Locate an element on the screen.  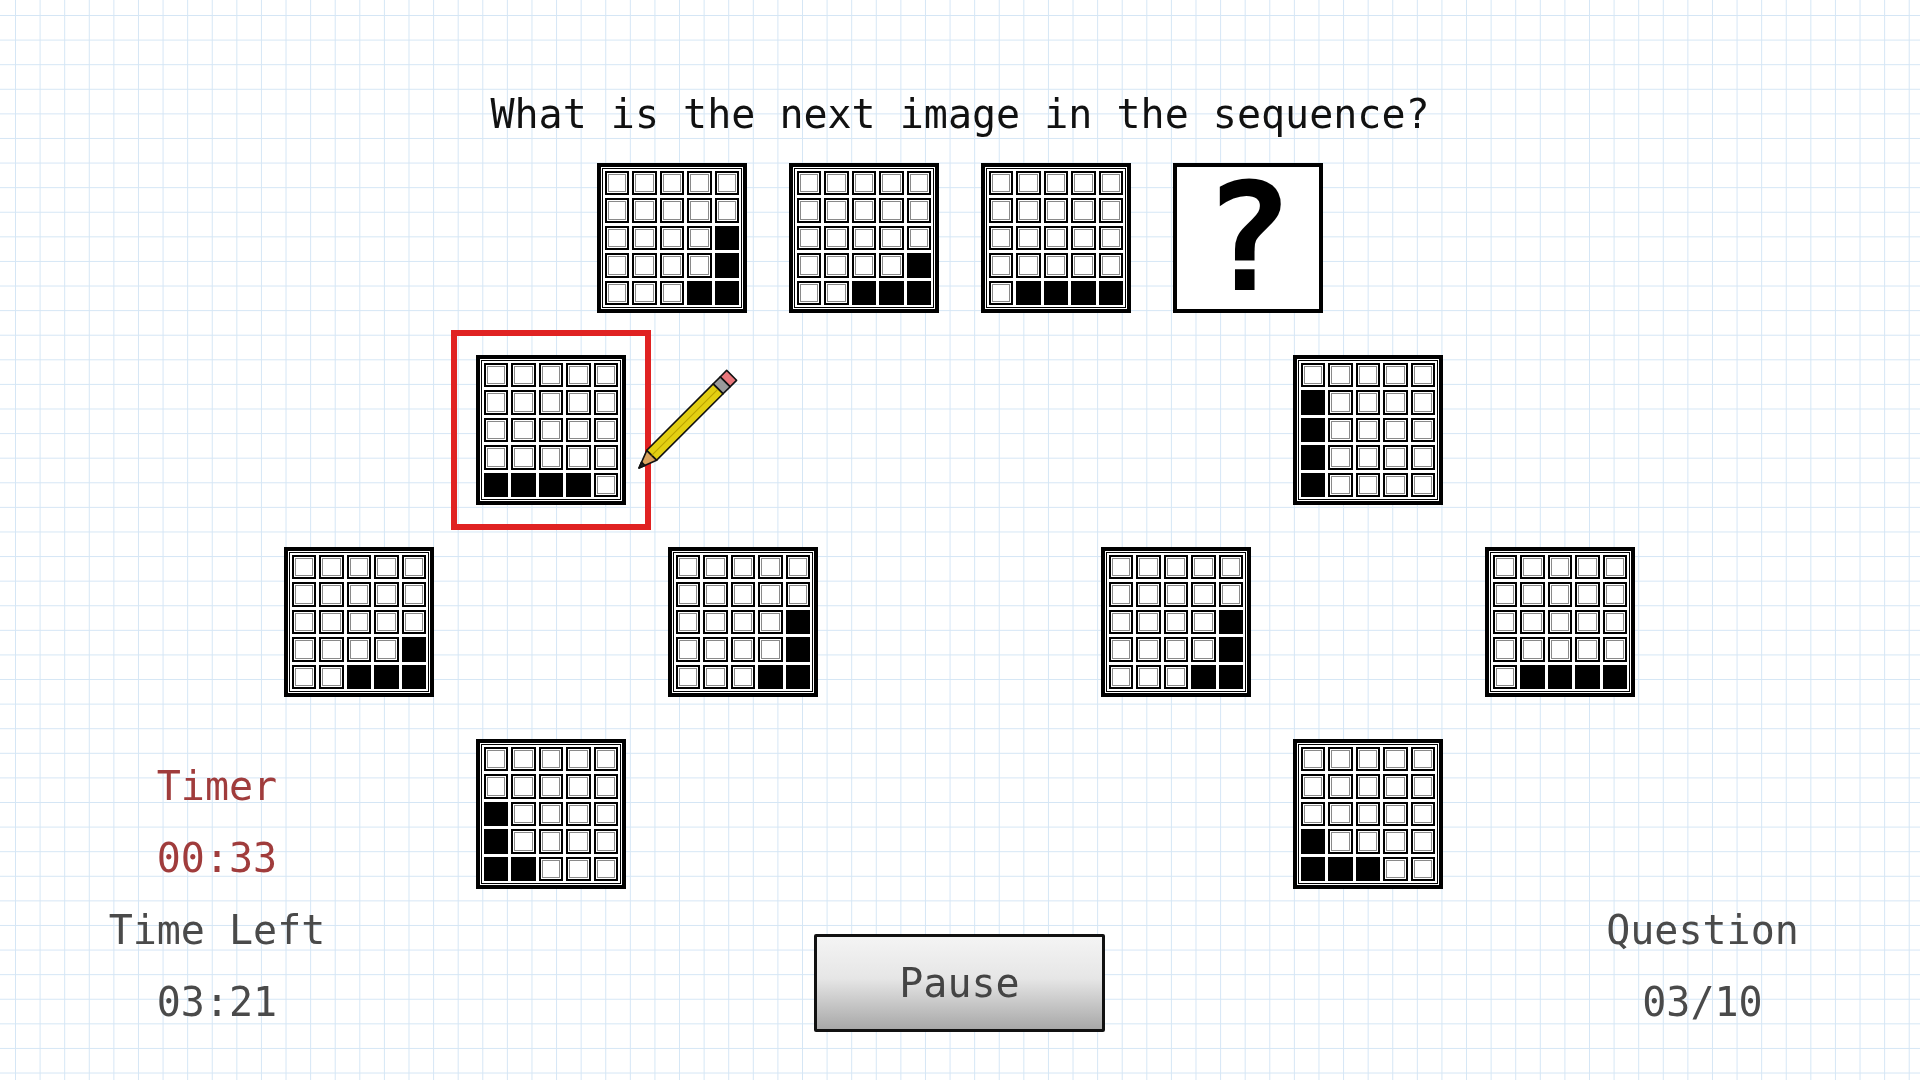
question-text: What is the next image in the sequence? is located at coordinates (960, 114).